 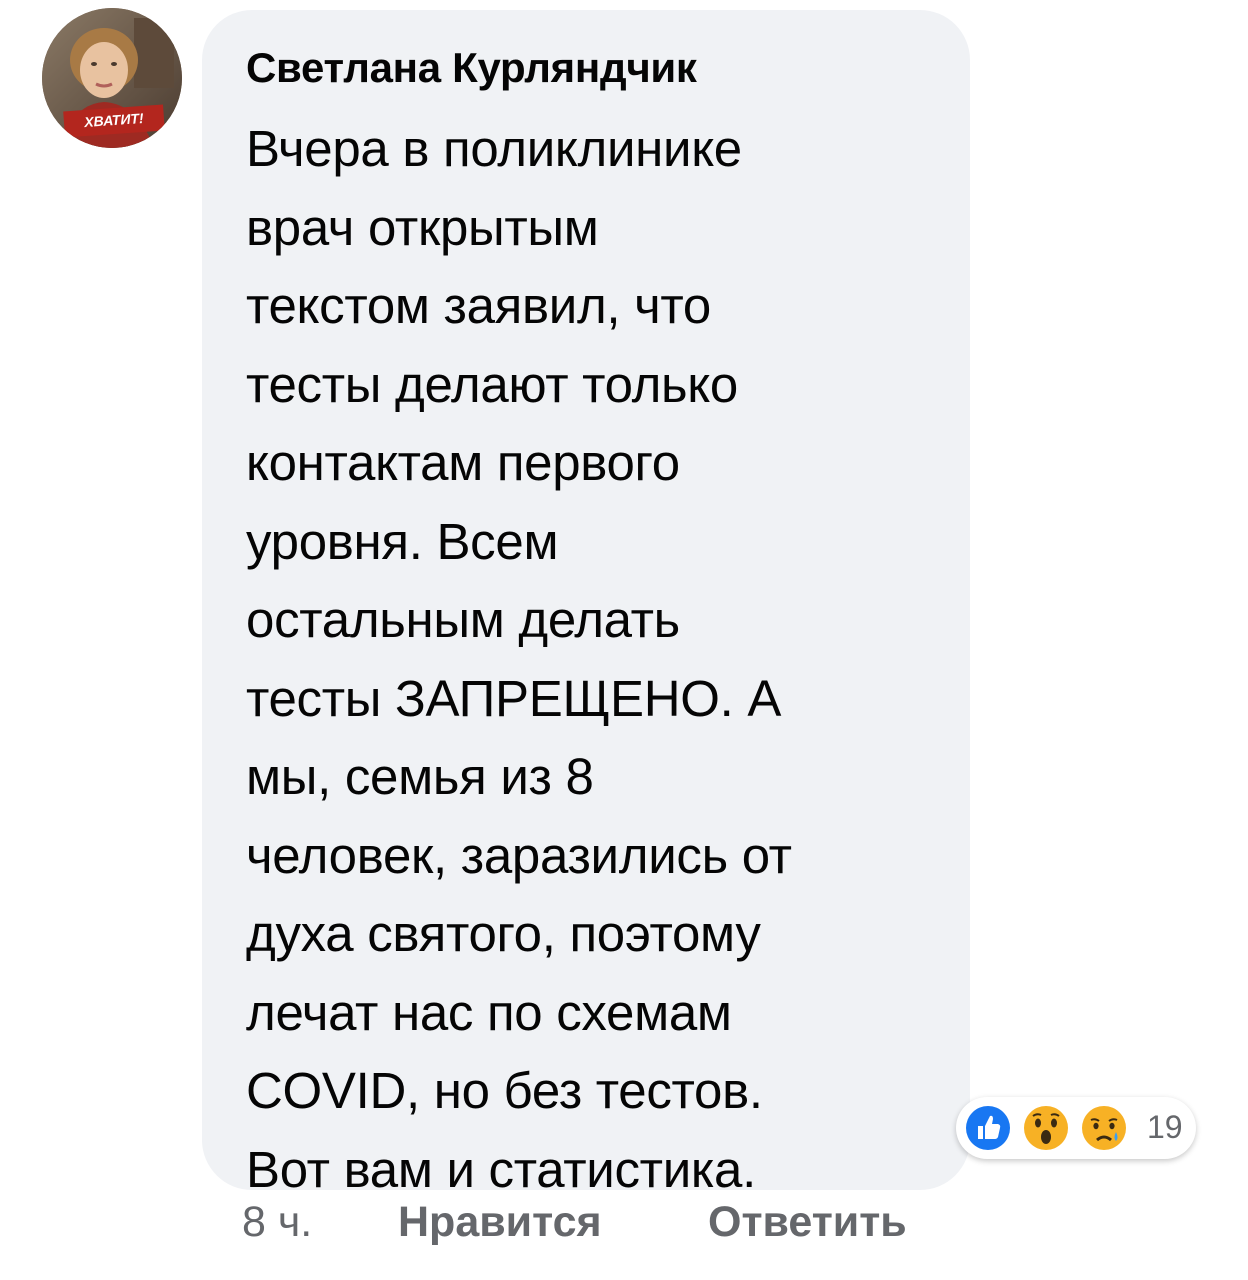 I want to click on comment-line: контактам первого, so click(x=463, y=462).